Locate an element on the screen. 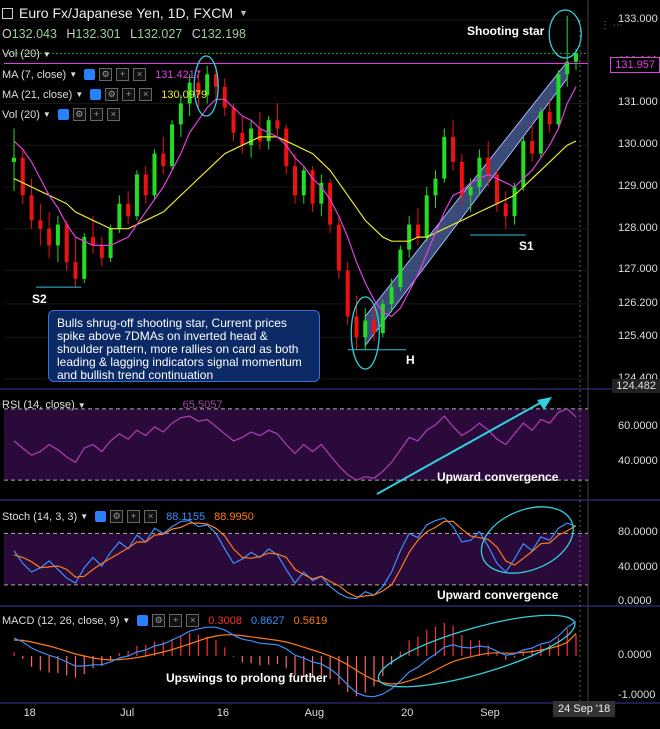  legend-stoch: Stoch (14, 3, 3) ▼ ⚙ + × 88.1155 88.9950 is located at coordinates (128, 516).